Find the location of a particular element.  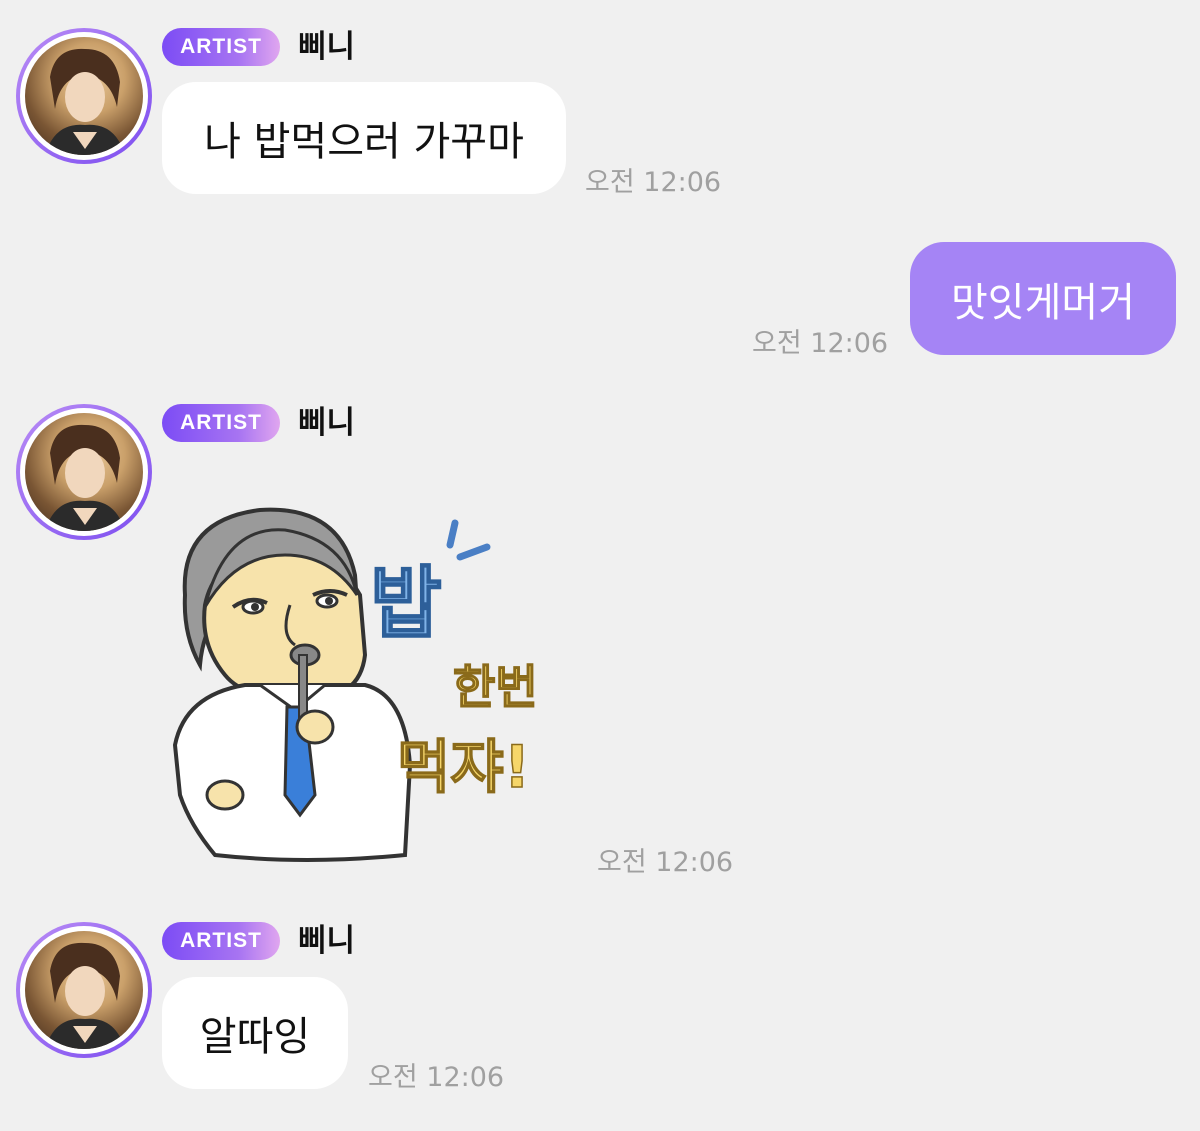

sticker-word-3: 먹쟈! is located at coordinates (463, 767).